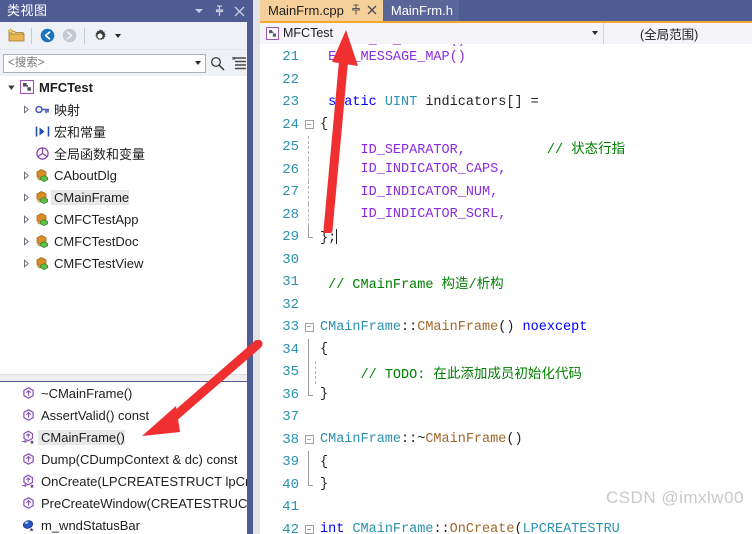 This screenshot has width=752, height=534. I want to click on editor-tab-label: MainFrm.h, so click(421, 10).